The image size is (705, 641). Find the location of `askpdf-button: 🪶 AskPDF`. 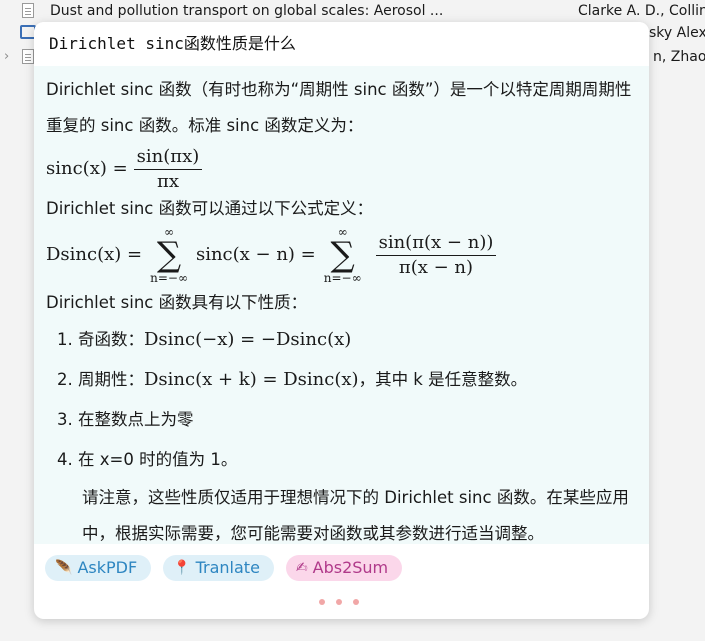

askpdf-button: 🪶 AskPDF is located at coordinates (98, 568).